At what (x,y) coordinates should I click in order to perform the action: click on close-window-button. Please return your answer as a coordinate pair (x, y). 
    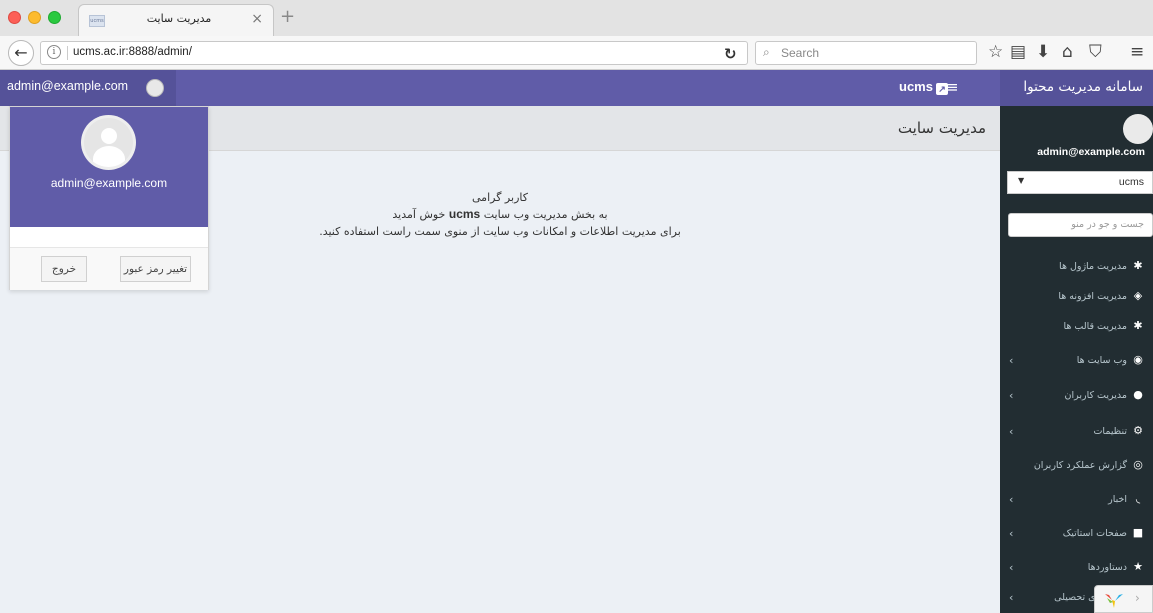
    Looking at the image, I should click on (14, 17).